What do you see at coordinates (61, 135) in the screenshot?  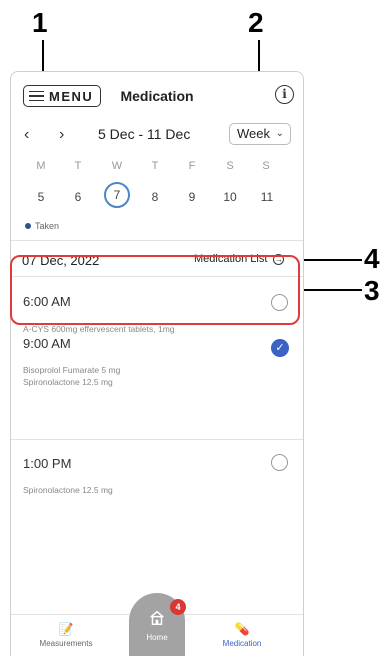 I see `next-week-icon: ›` at bounding box center [61, 135].